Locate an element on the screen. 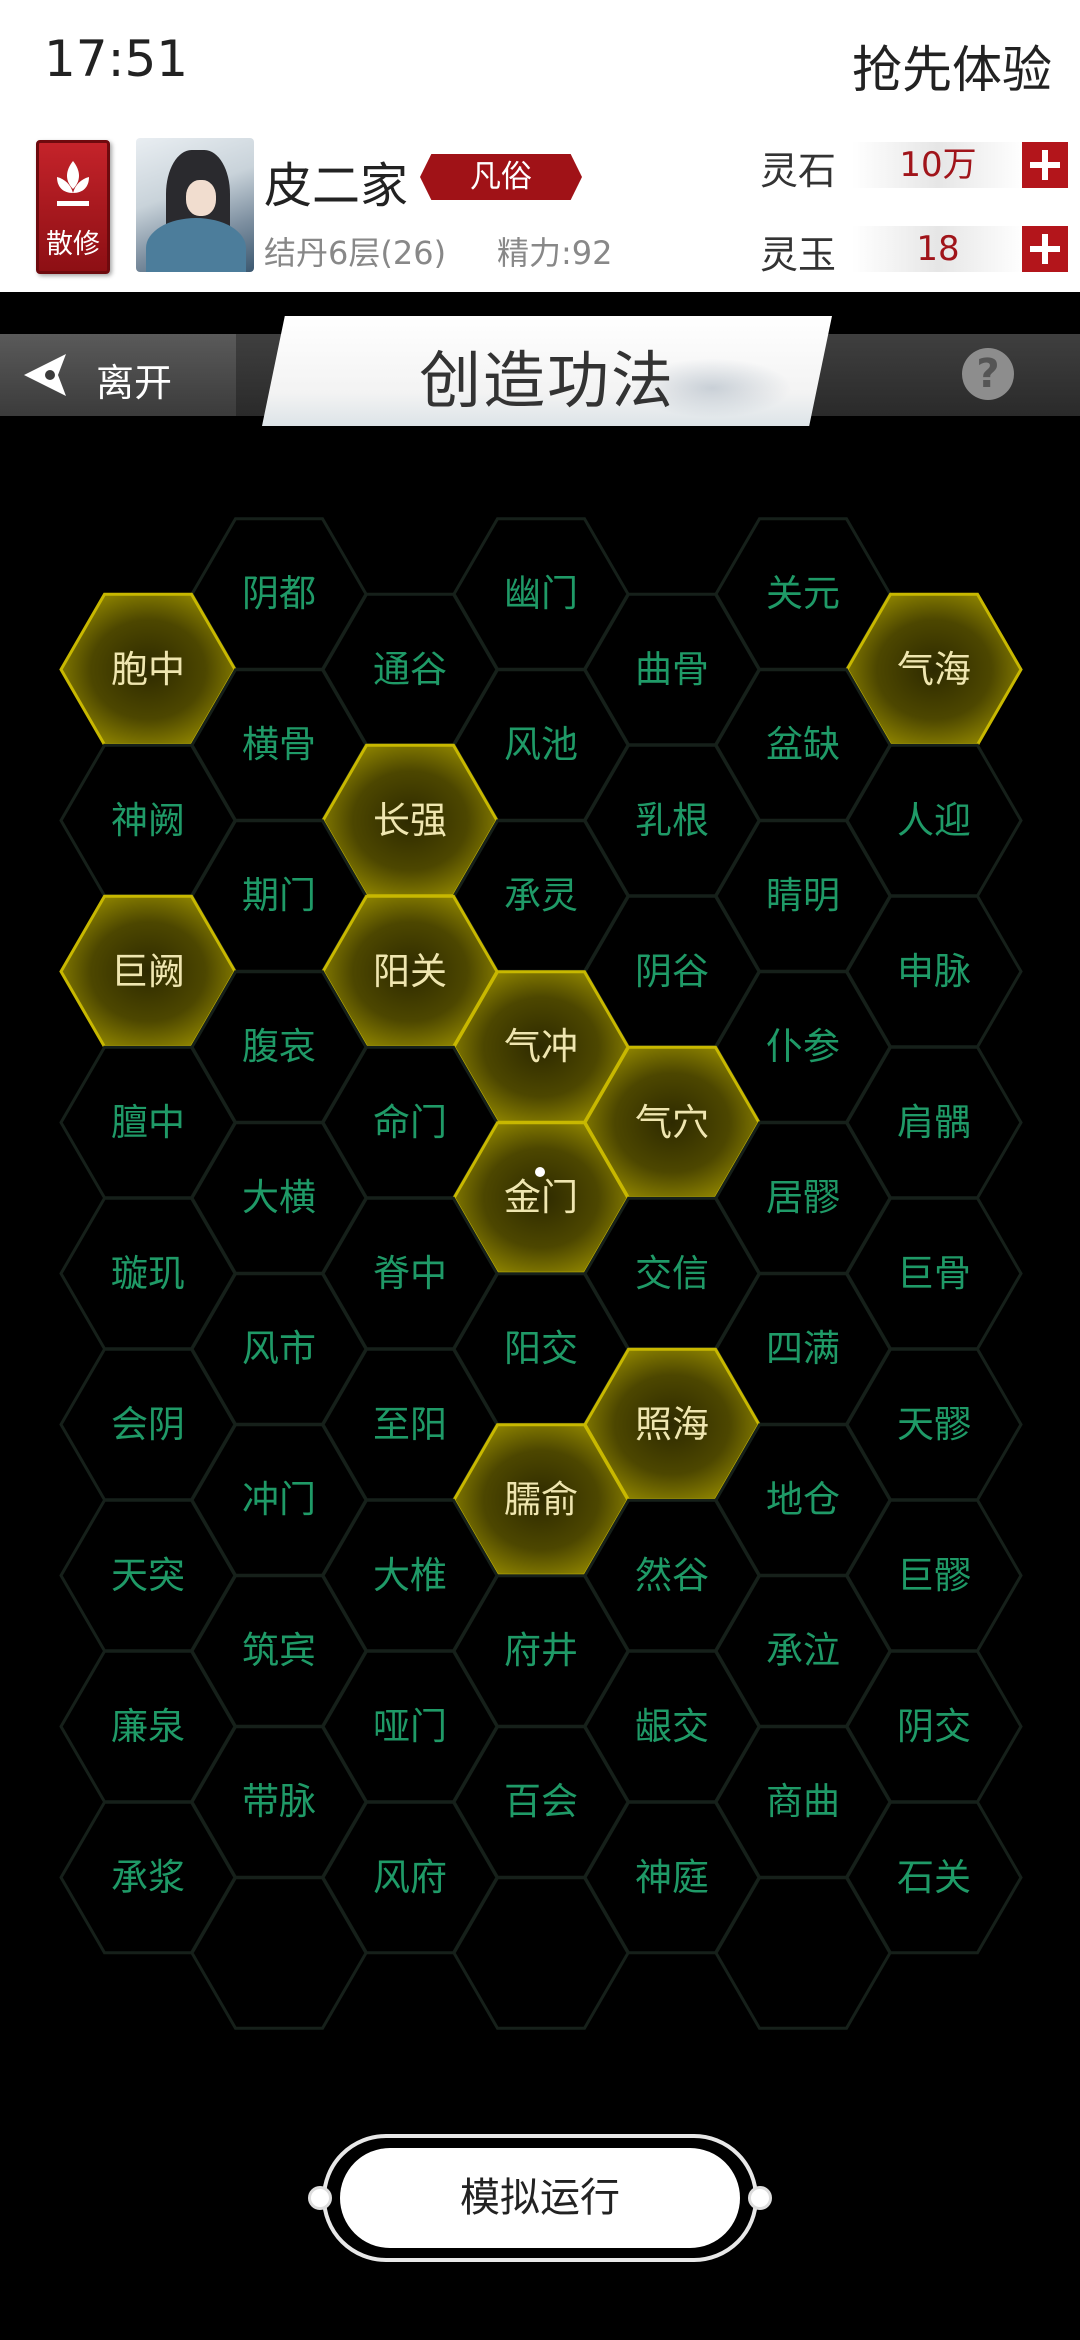 The width and height of the screenshot is (1080, 2340). acupoint-label: 命门 is located at coordinates (410, 1123).